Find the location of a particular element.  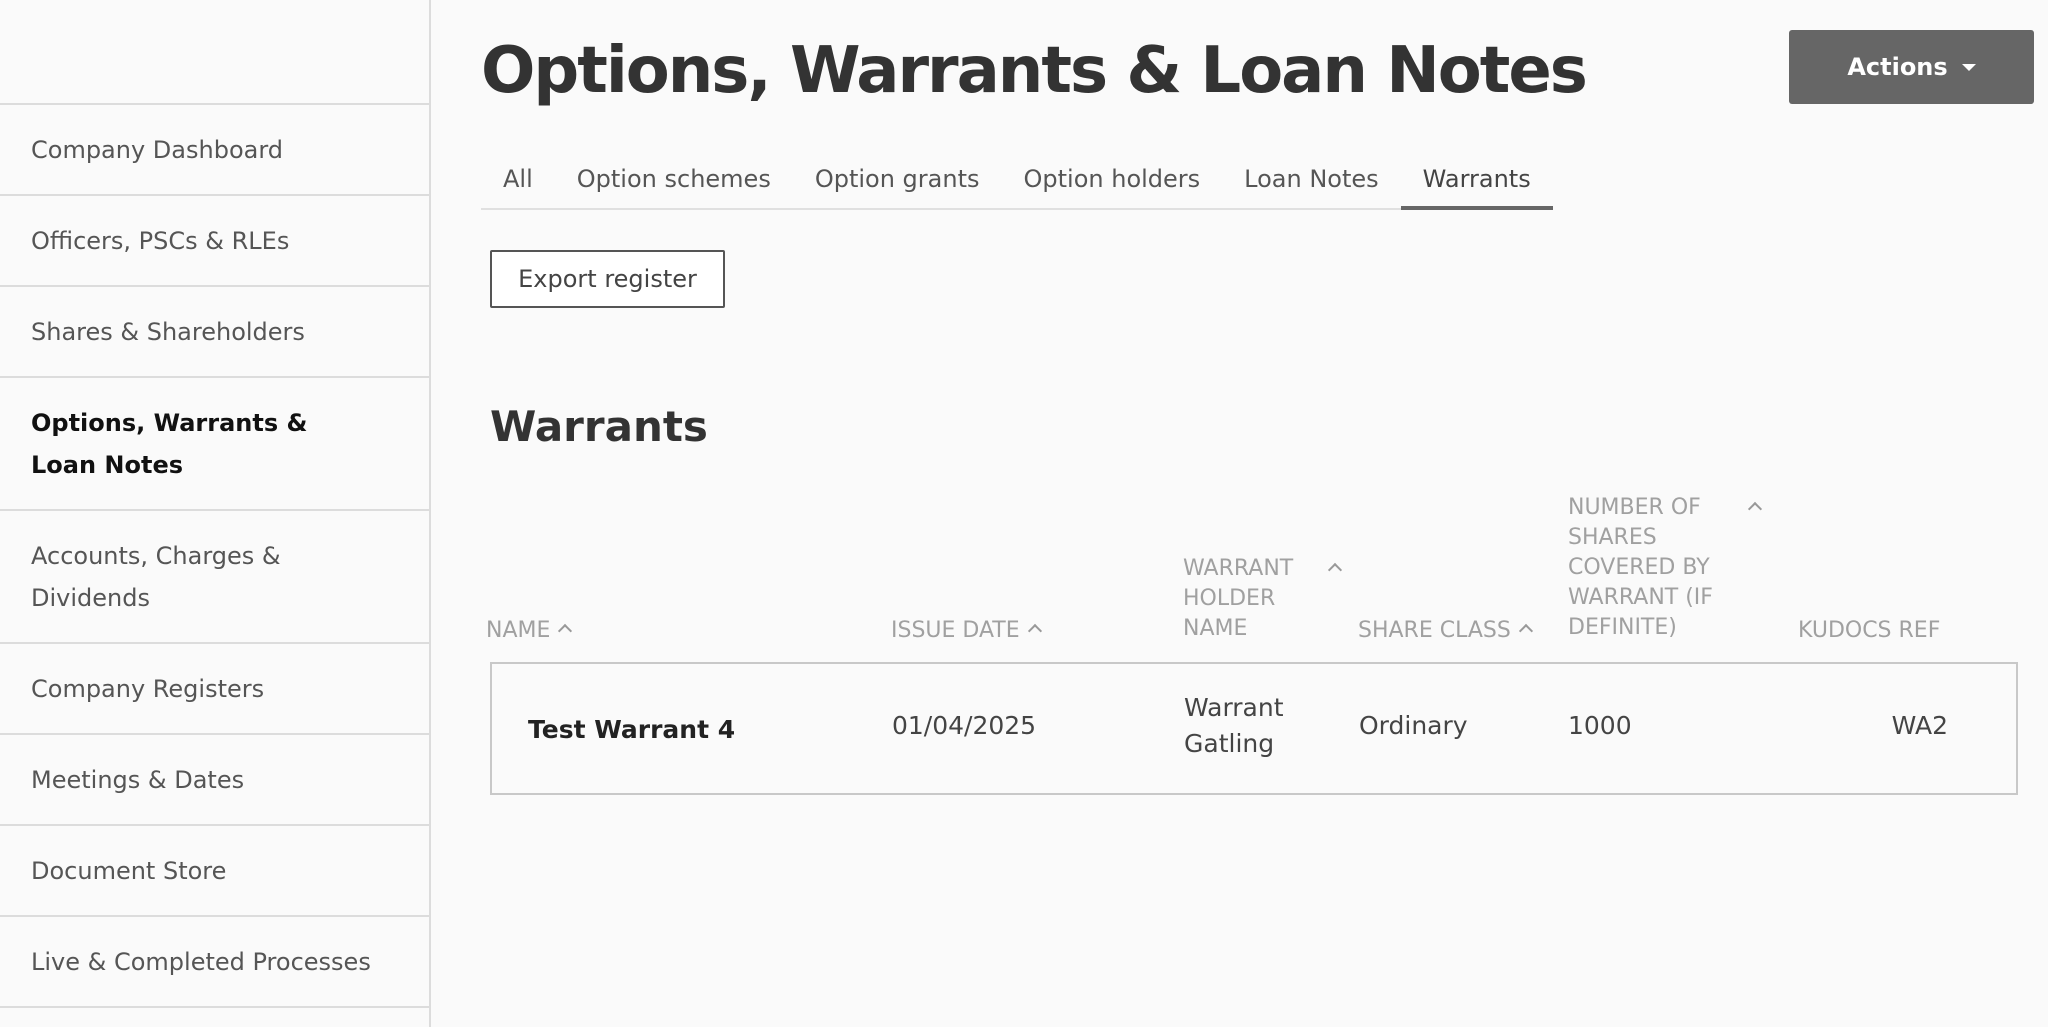

sidebar-item-processes: Live & Completed Processes is located at coordinates (214, 962).